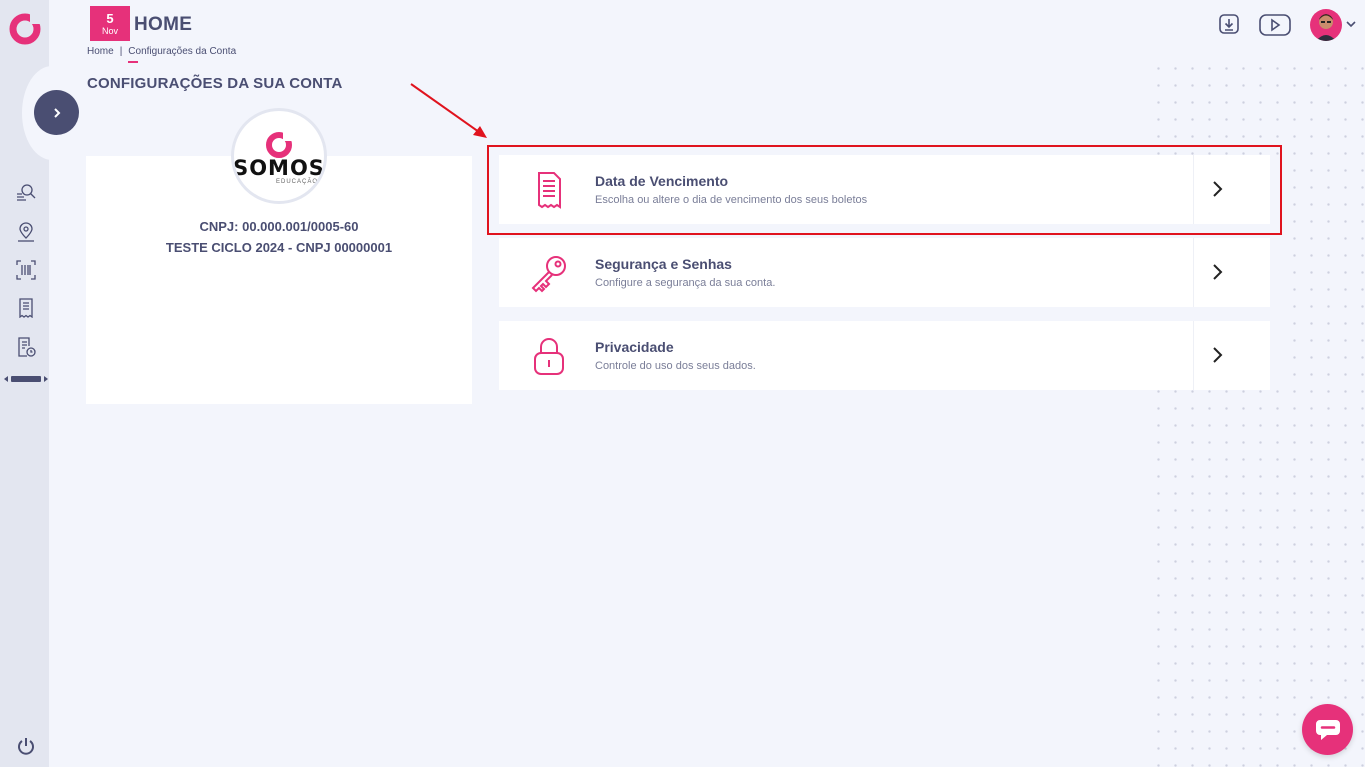 The height and width of the screenshot is (767, 1365). I want to click on video-icon, so click(1275, 25).